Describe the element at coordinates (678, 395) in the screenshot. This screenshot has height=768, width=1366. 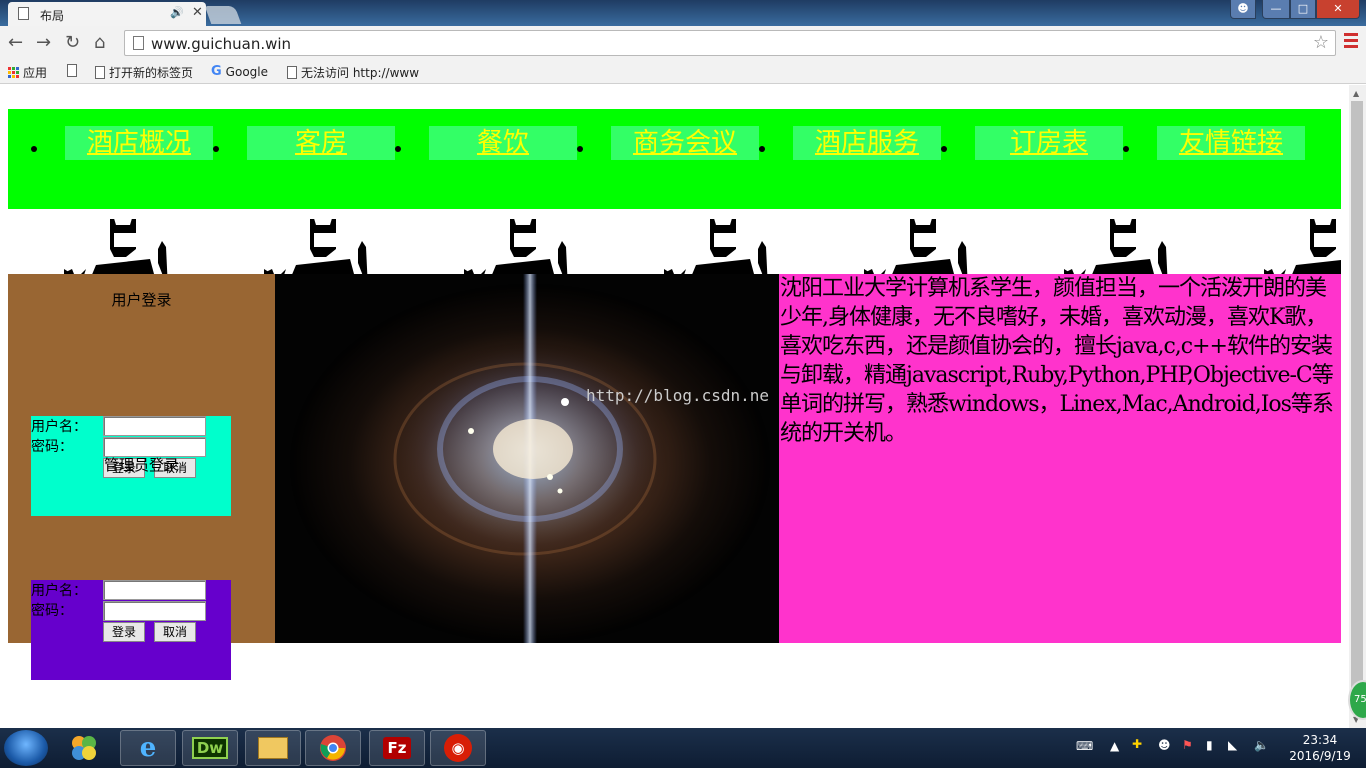
I see `watermark-text: http://blog.csdn.ne` at that location.